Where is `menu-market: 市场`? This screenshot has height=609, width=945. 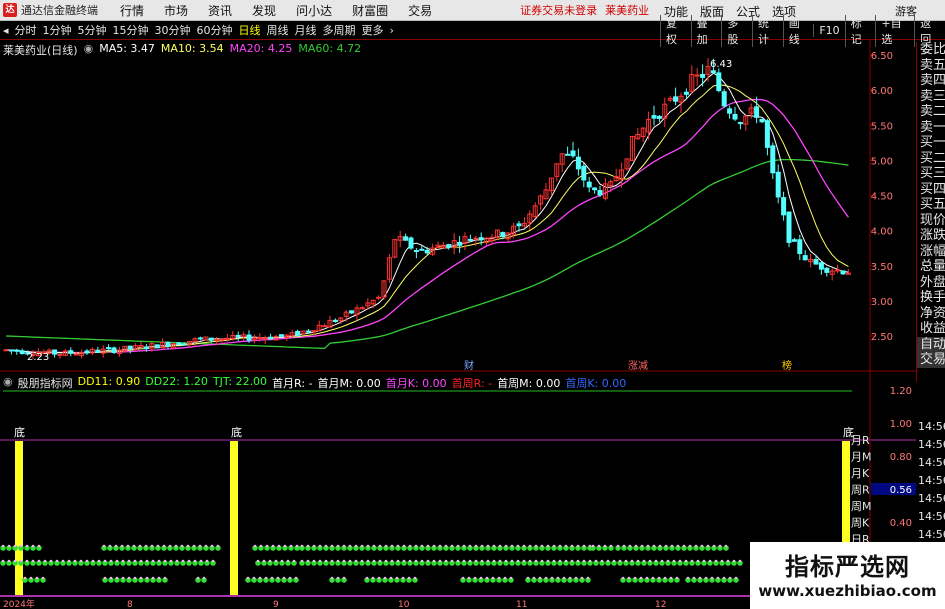 menu-market: 市场 is located at coordinates (176, 10).